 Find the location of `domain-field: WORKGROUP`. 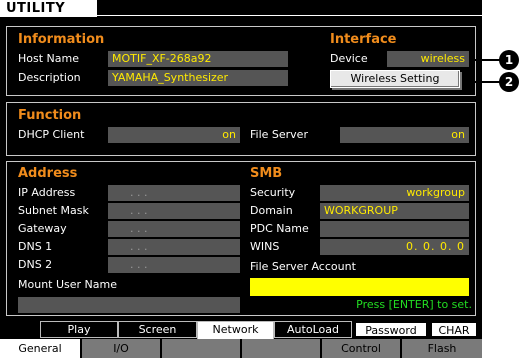

domain-field: WORKGROUP is located at coordinates (394, 211).